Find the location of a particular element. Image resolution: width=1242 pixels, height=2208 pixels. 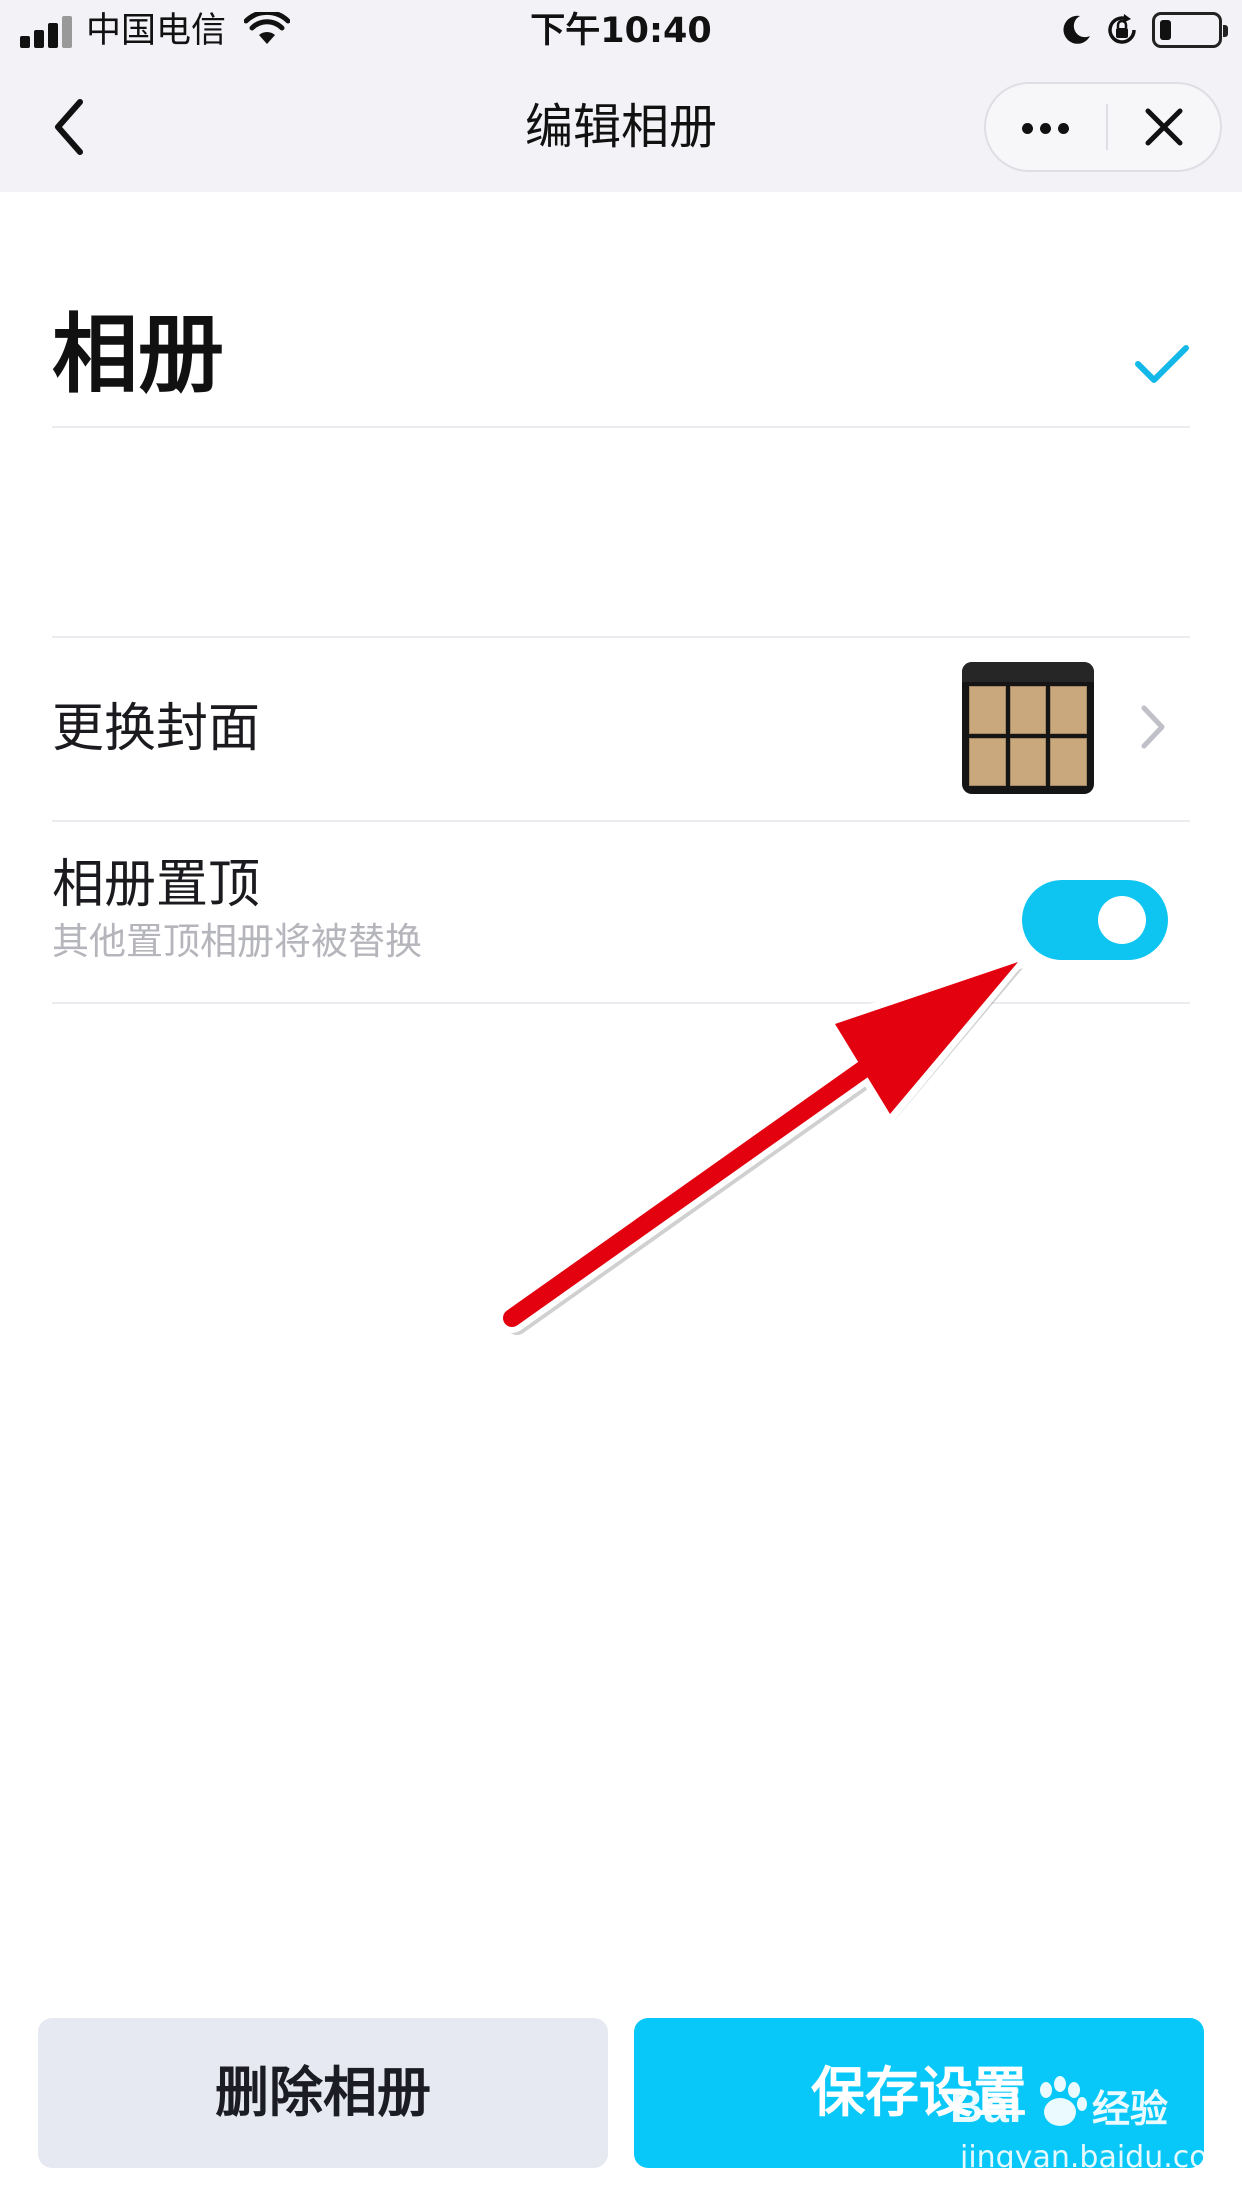

battery-level is located at coordinates (1165, 30).